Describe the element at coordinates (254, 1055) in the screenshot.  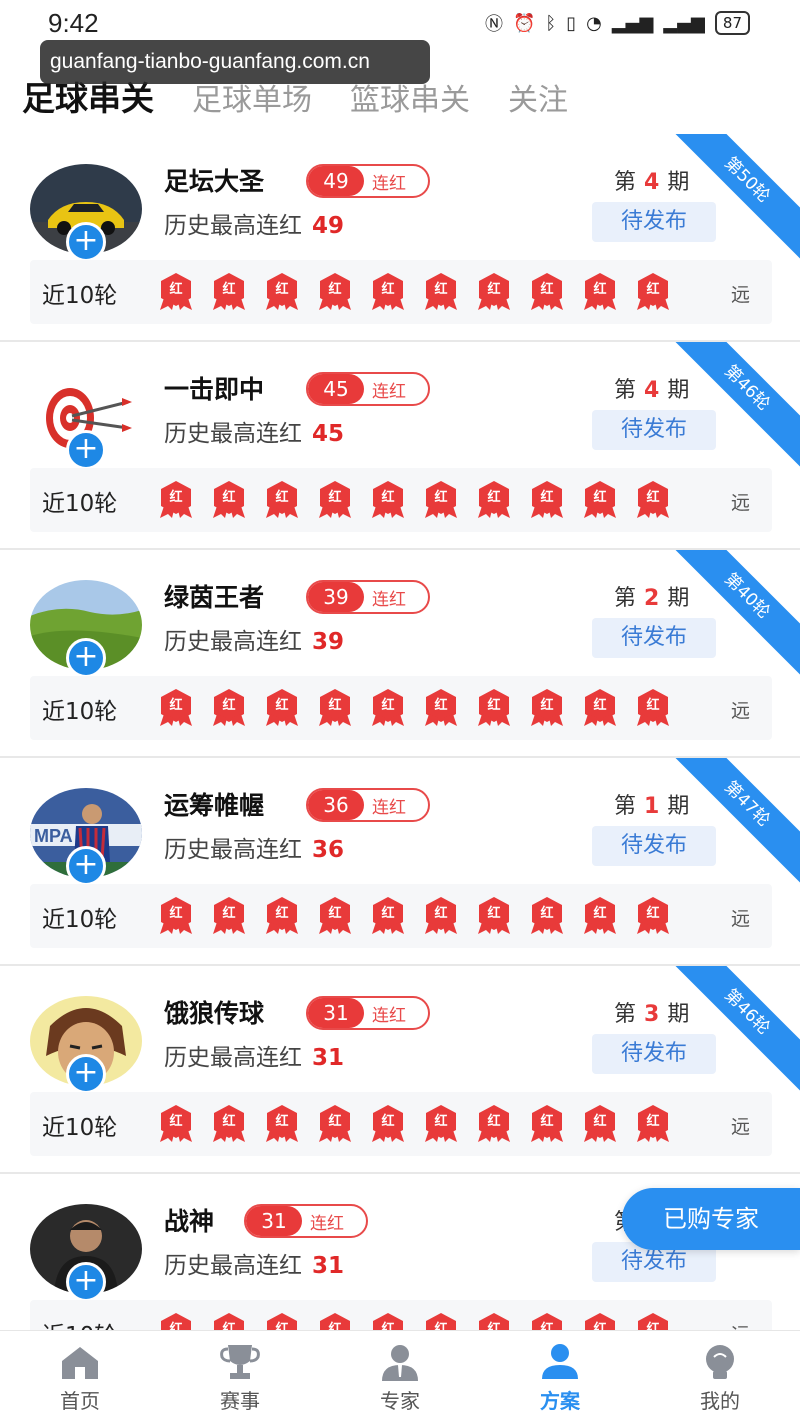
I see `history-best: 历史最高连红 31` at that location.